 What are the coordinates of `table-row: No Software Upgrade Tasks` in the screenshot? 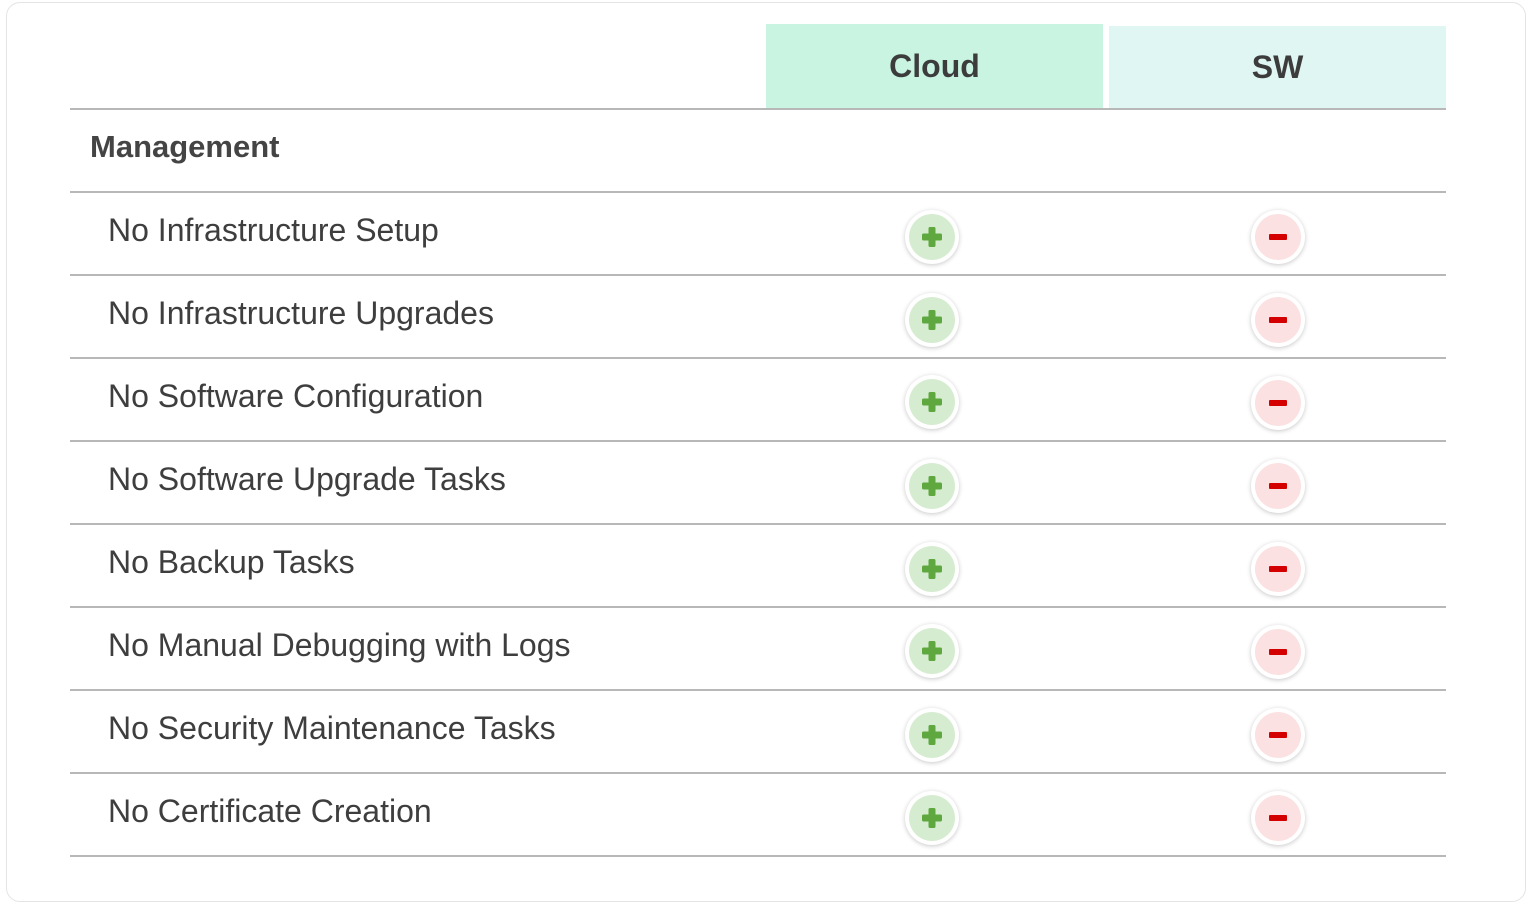 It's located at (758, 483).